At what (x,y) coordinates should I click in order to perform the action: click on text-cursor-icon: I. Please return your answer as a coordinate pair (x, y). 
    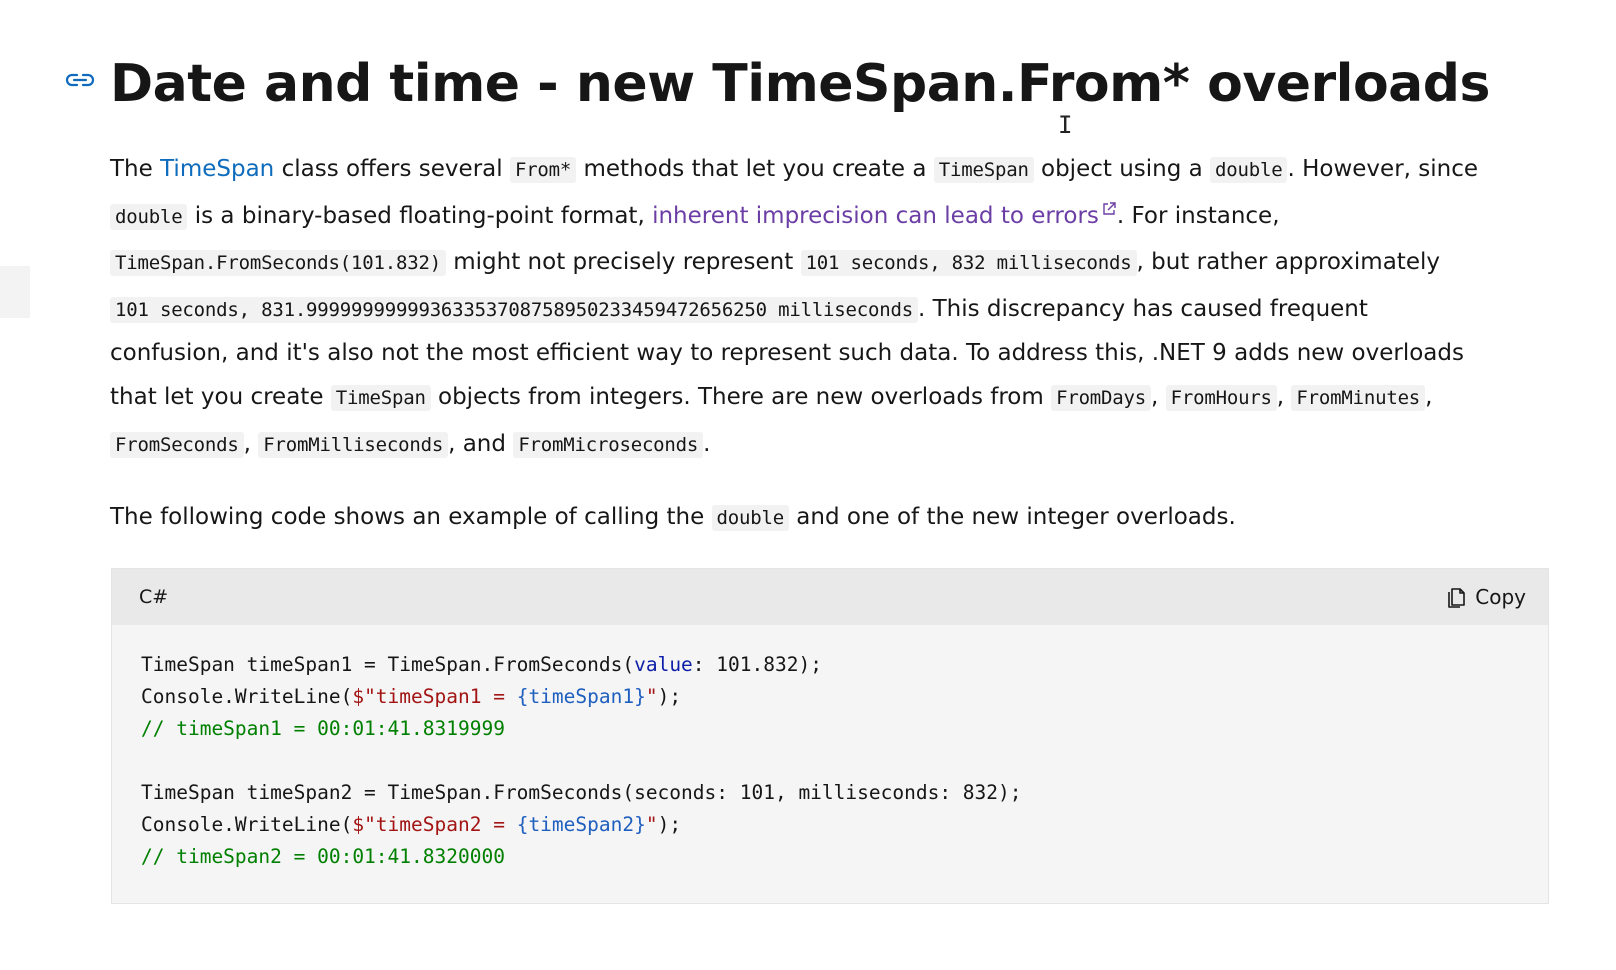
    Looking at the image, I should click on (1065, 125).